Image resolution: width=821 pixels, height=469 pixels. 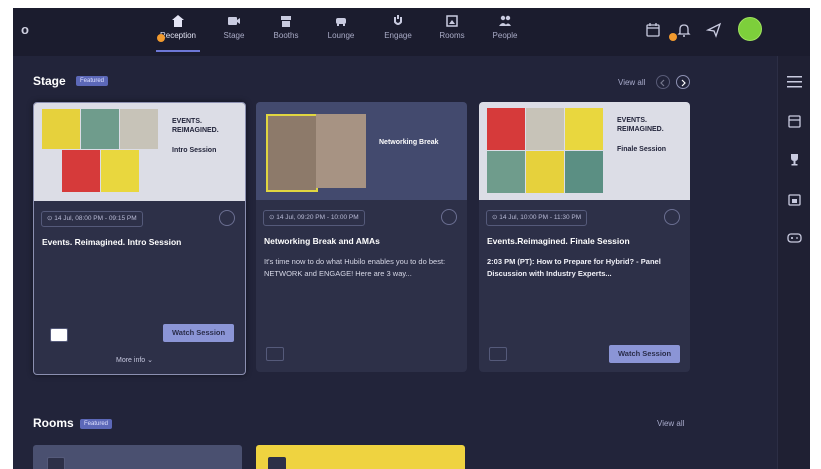 What do you see at coordinates (558, 241) in the screenshot?
I see `session-title: Events.Reimagined. Finale Session` at bounding box center [558, 241].